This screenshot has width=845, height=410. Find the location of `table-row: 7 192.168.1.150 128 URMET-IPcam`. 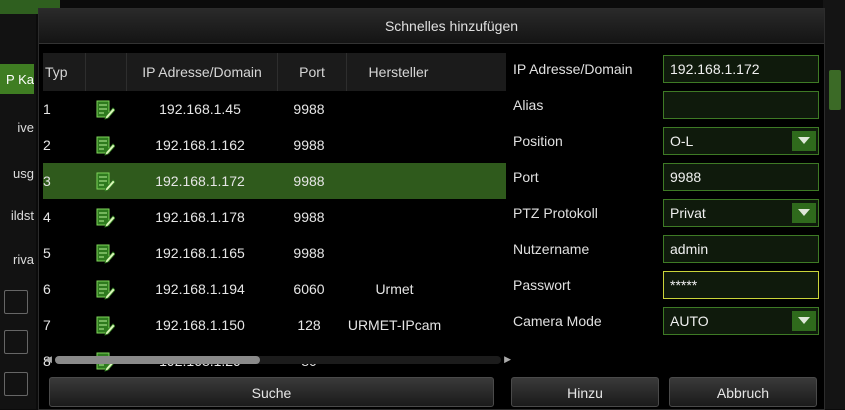

table-row: 7 192.168.1.150 128 URMET-IPcam is located at coordinates (274, 325).